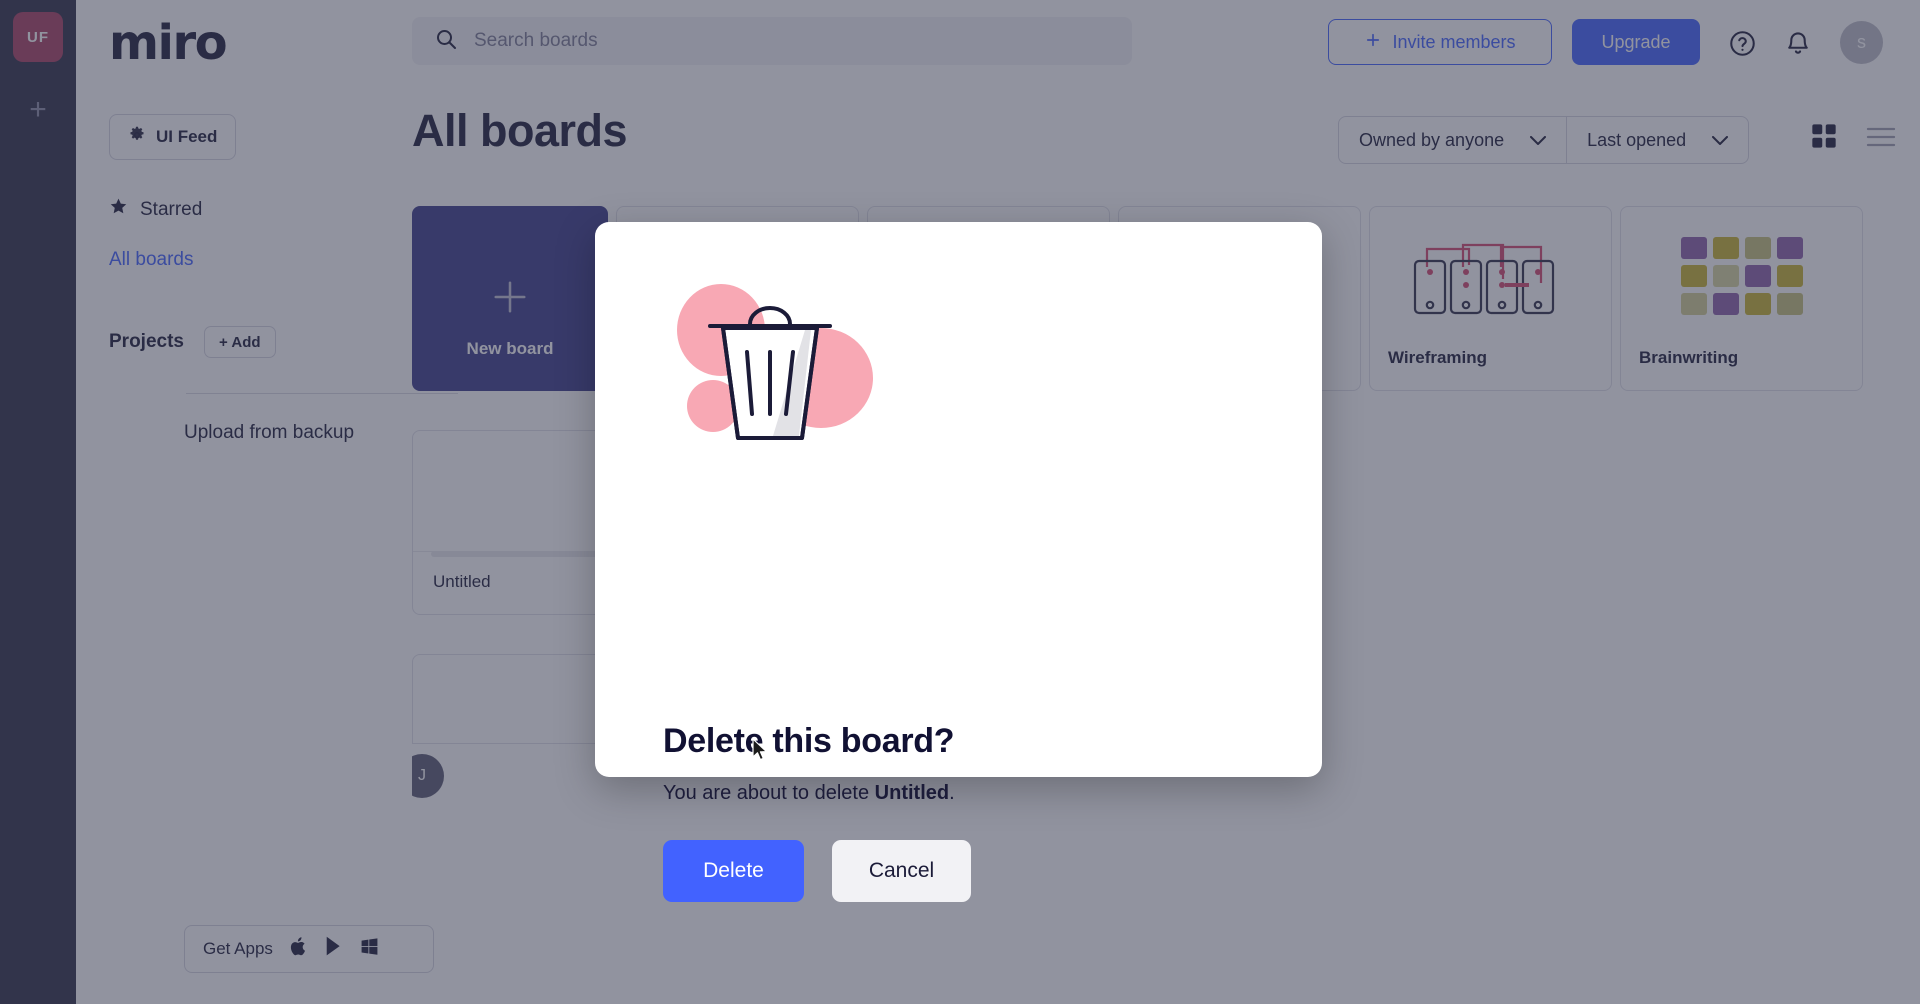 This screenshot has width=1920, height=1004. What do you see at coordinates (770, 363) in the screenshot?
I see `trash-can-illustration` at bounding box center [770, 363].